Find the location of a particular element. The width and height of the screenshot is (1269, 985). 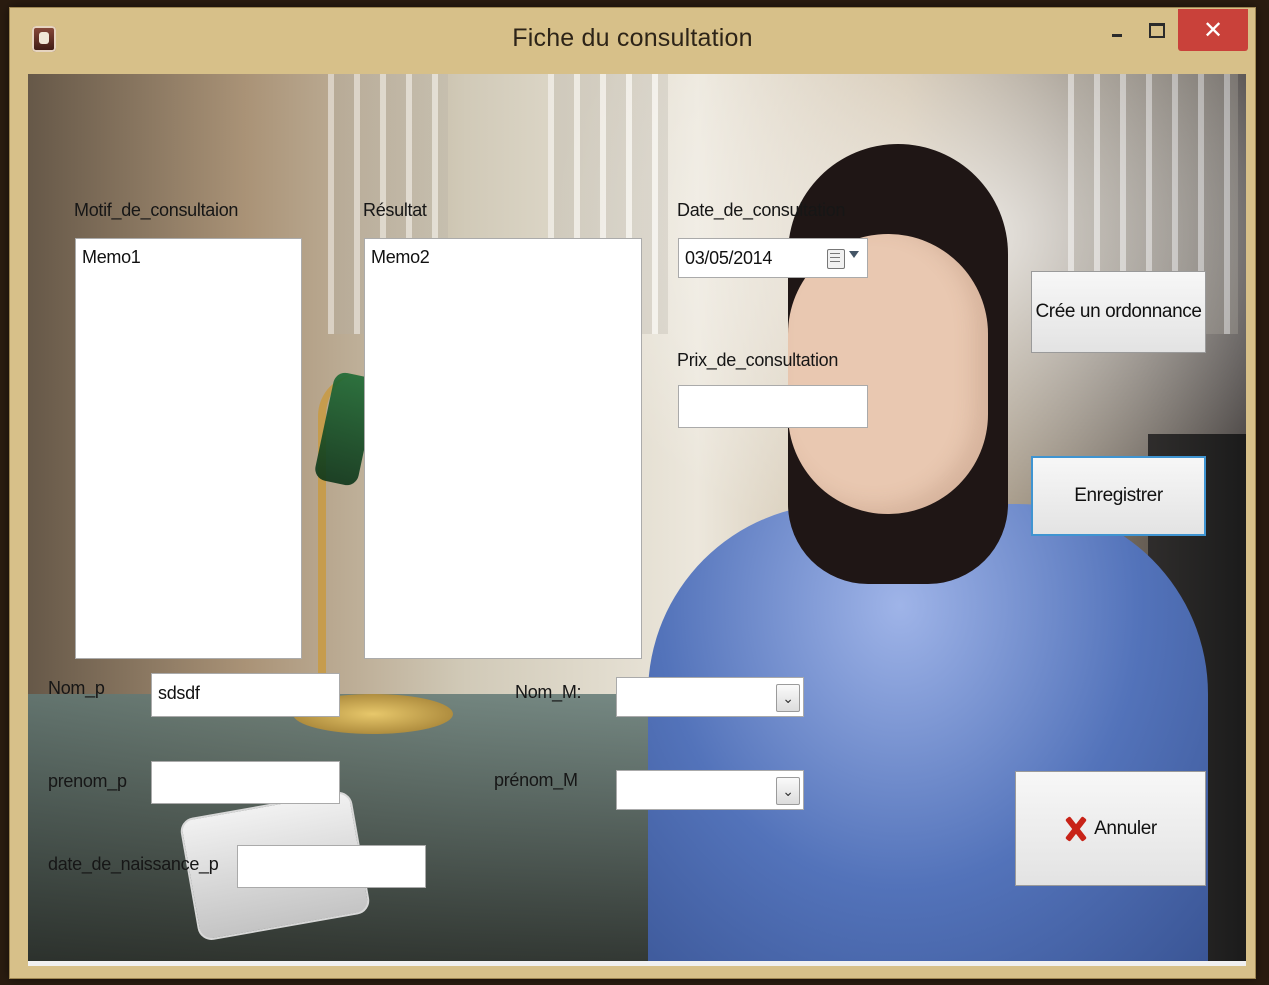

resultat-memo: Memo2 is located at coordinates (503, 448).